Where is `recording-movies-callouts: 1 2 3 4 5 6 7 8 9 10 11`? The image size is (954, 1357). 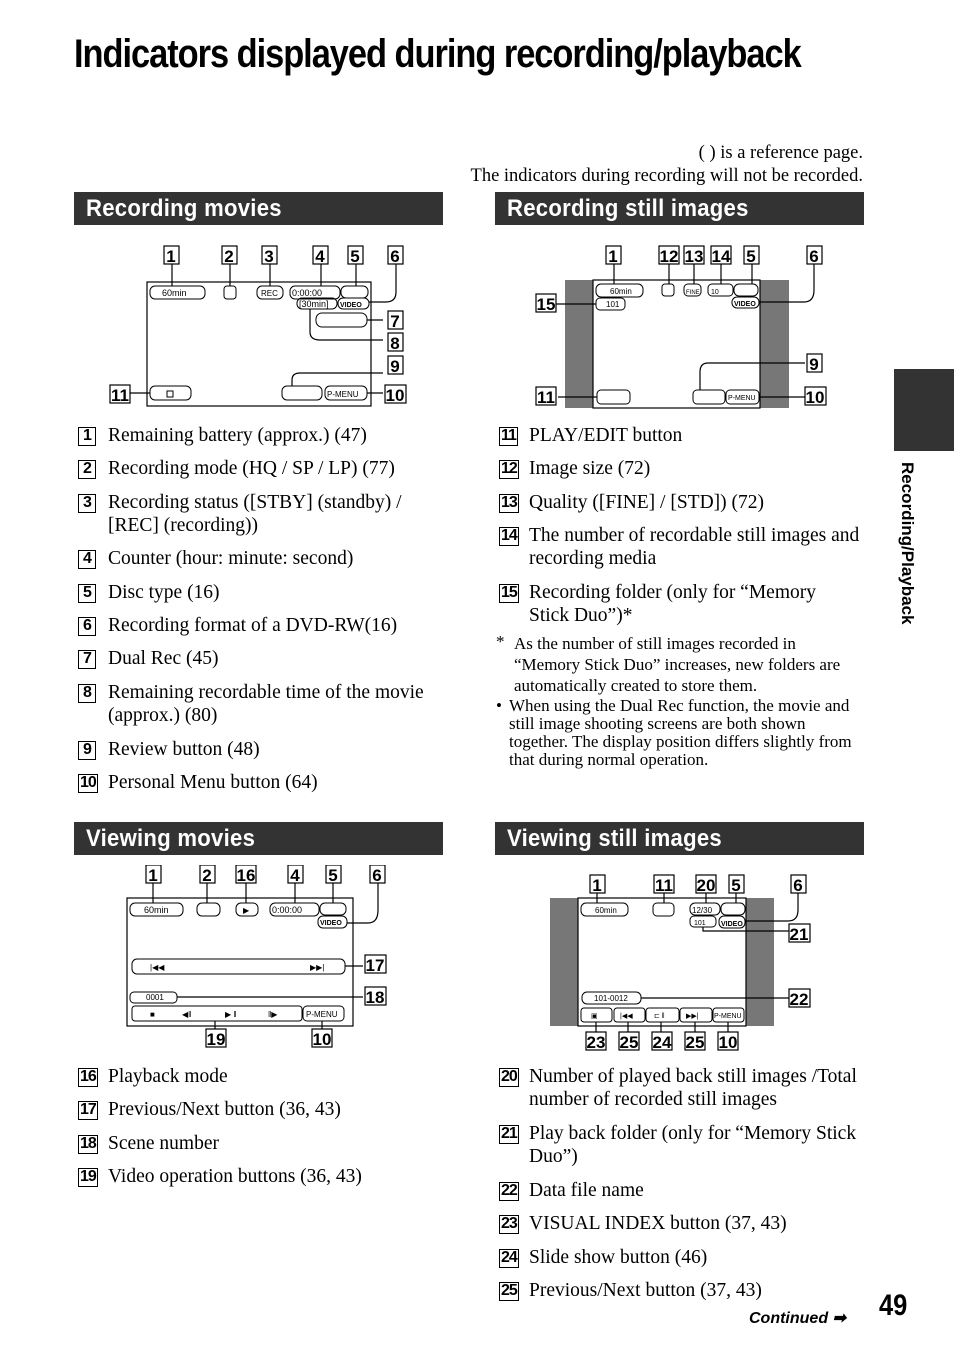
recording-movies-callouts: 1 2 3 4 5 6 7 8 9 10 11 is located at coordinates (258, 325).